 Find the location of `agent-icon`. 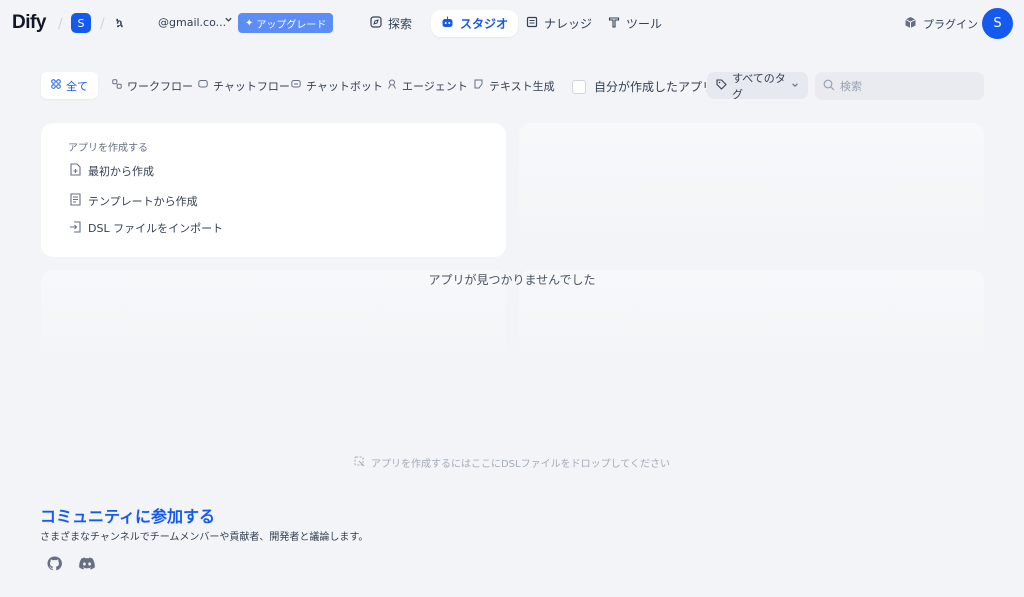

agent-icon is located at coordinates (392, 85).